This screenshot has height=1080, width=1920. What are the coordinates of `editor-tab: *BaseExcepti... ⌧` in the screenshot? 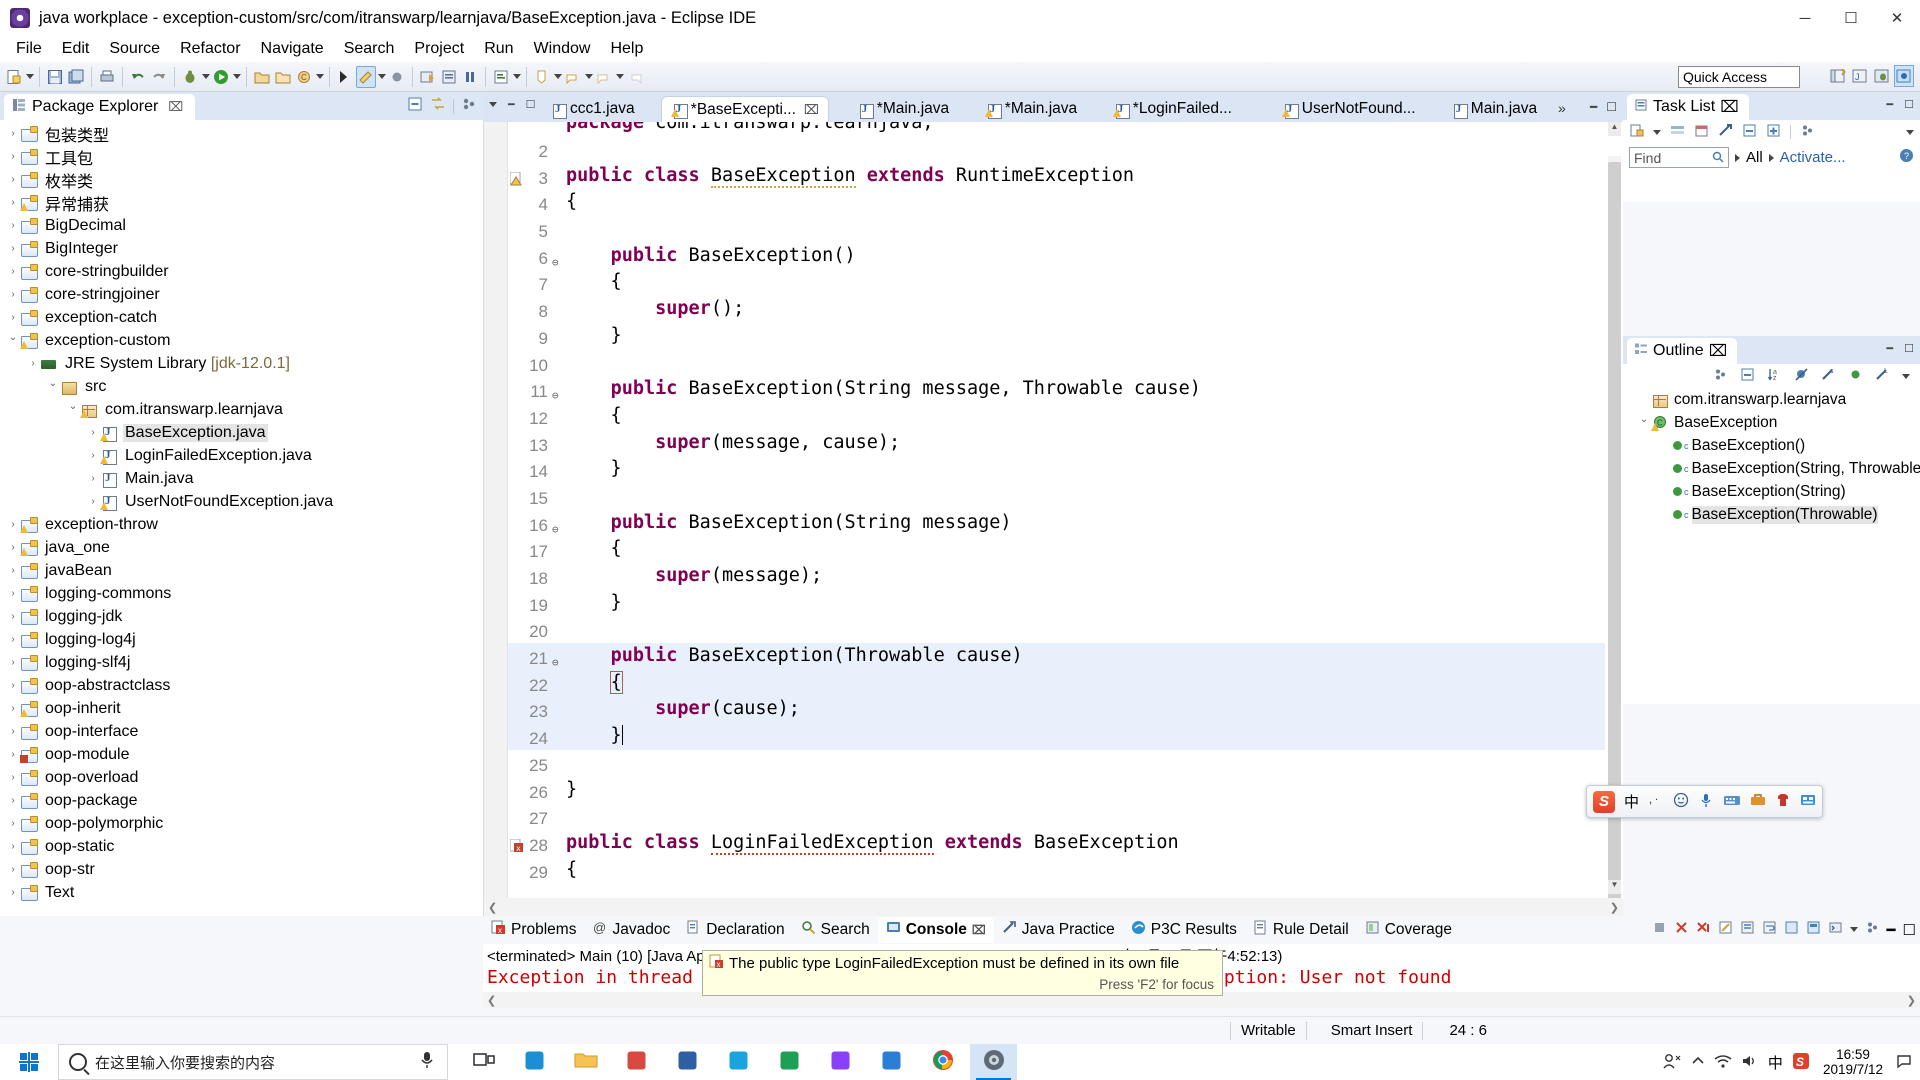 It's located at (744, 109).